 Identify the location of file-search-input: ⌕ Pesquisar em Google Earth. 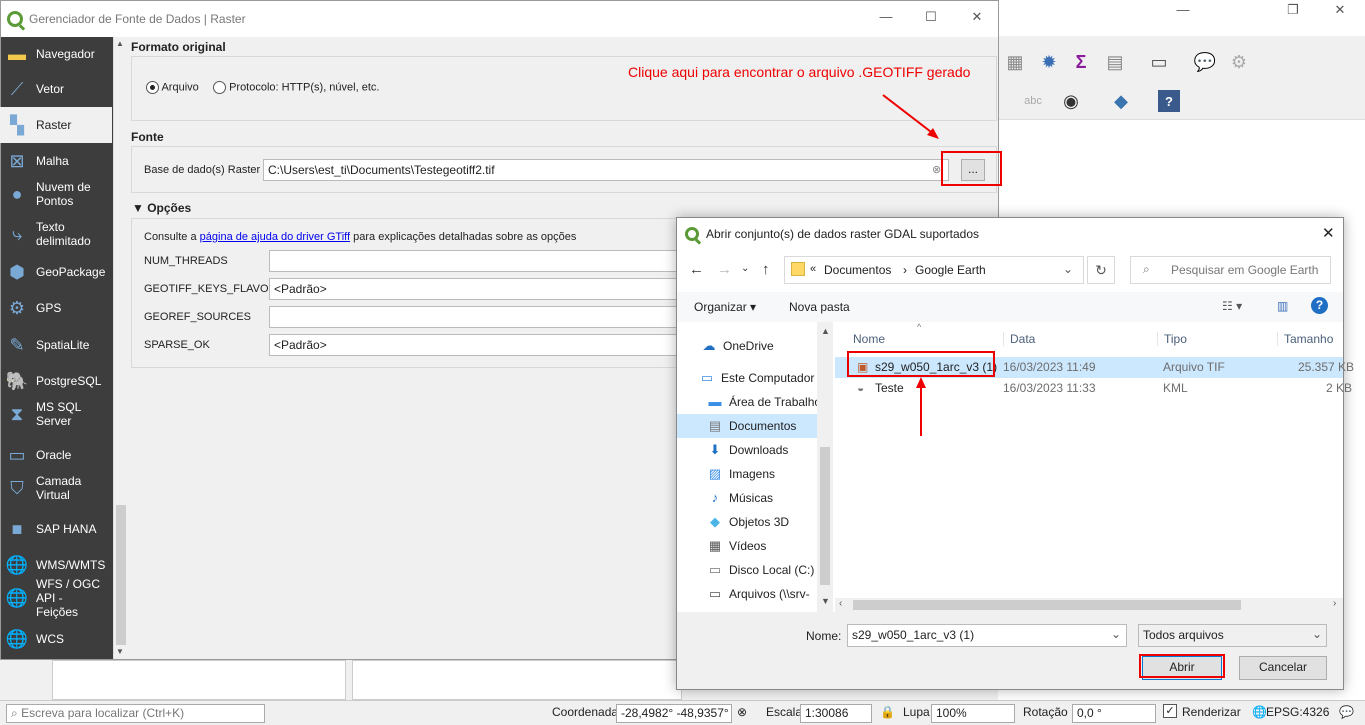
(1230, 270).